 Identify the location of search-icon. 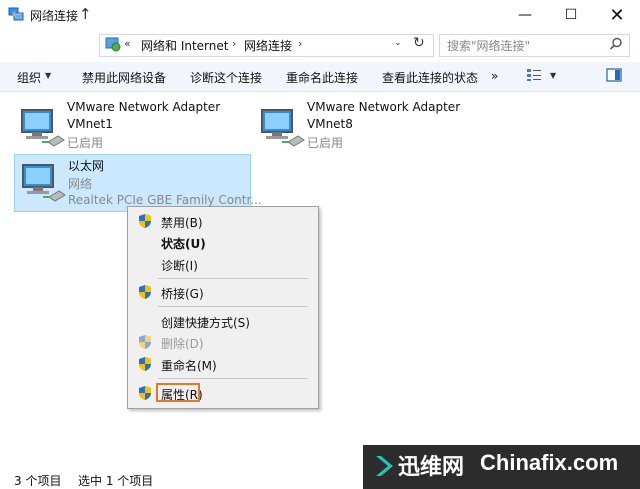
(616, 44).